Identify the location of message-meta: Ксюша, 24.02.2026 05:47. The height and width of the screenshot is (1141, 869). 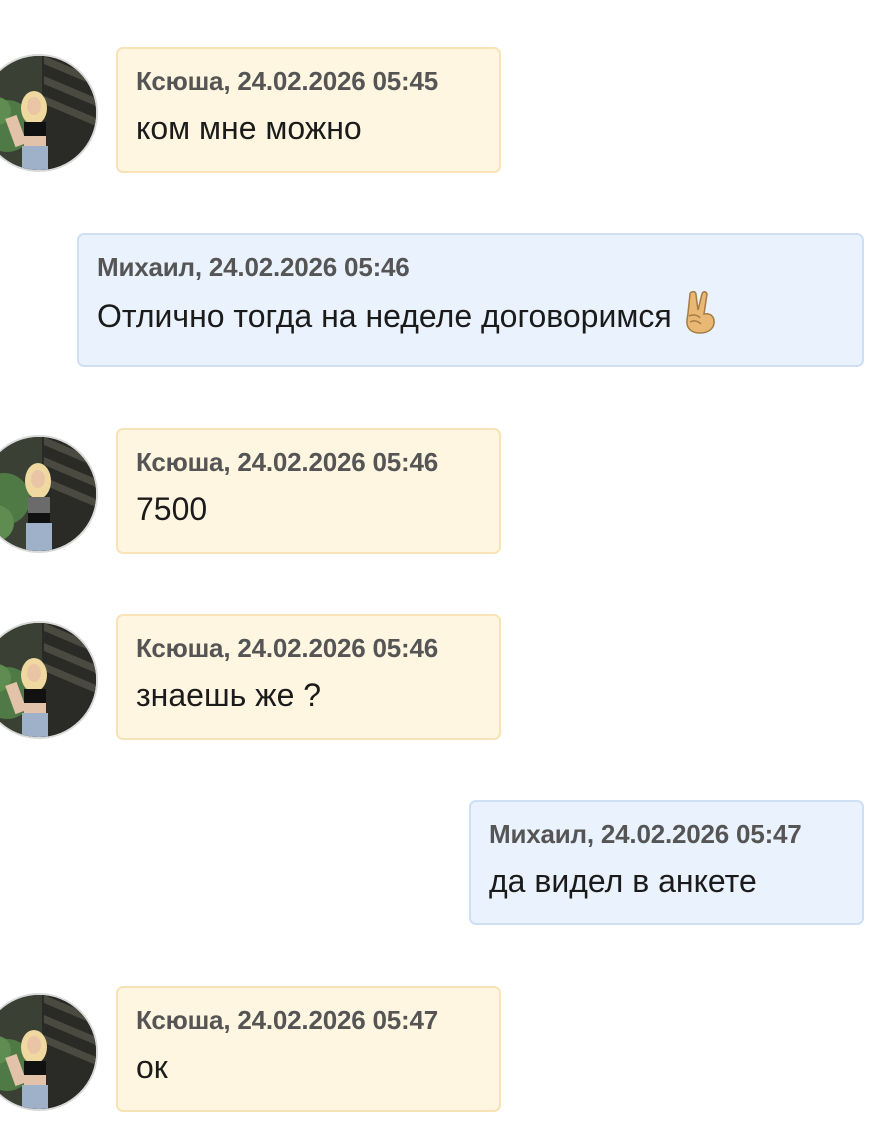
(287, 1020).